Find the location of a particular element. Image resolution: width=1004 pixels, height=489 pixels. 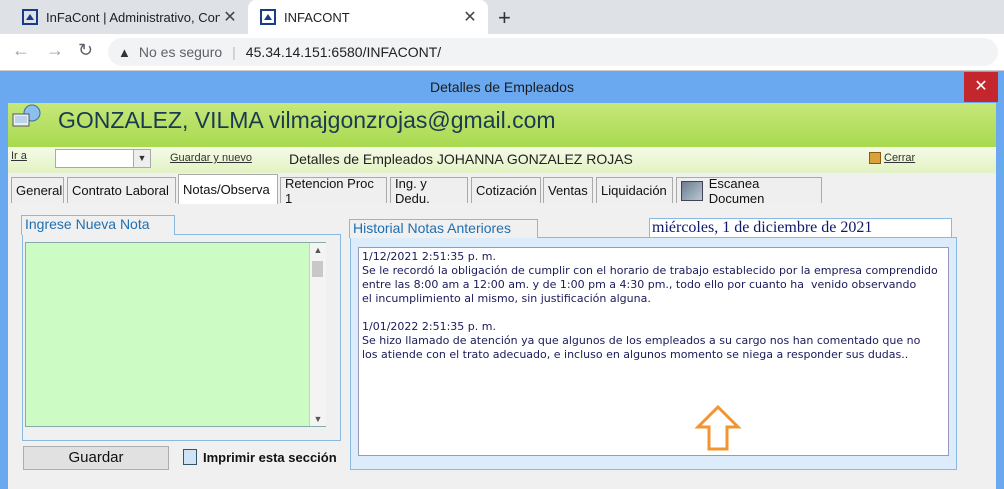

door-exit-icon is located at coordinates (875, 158).